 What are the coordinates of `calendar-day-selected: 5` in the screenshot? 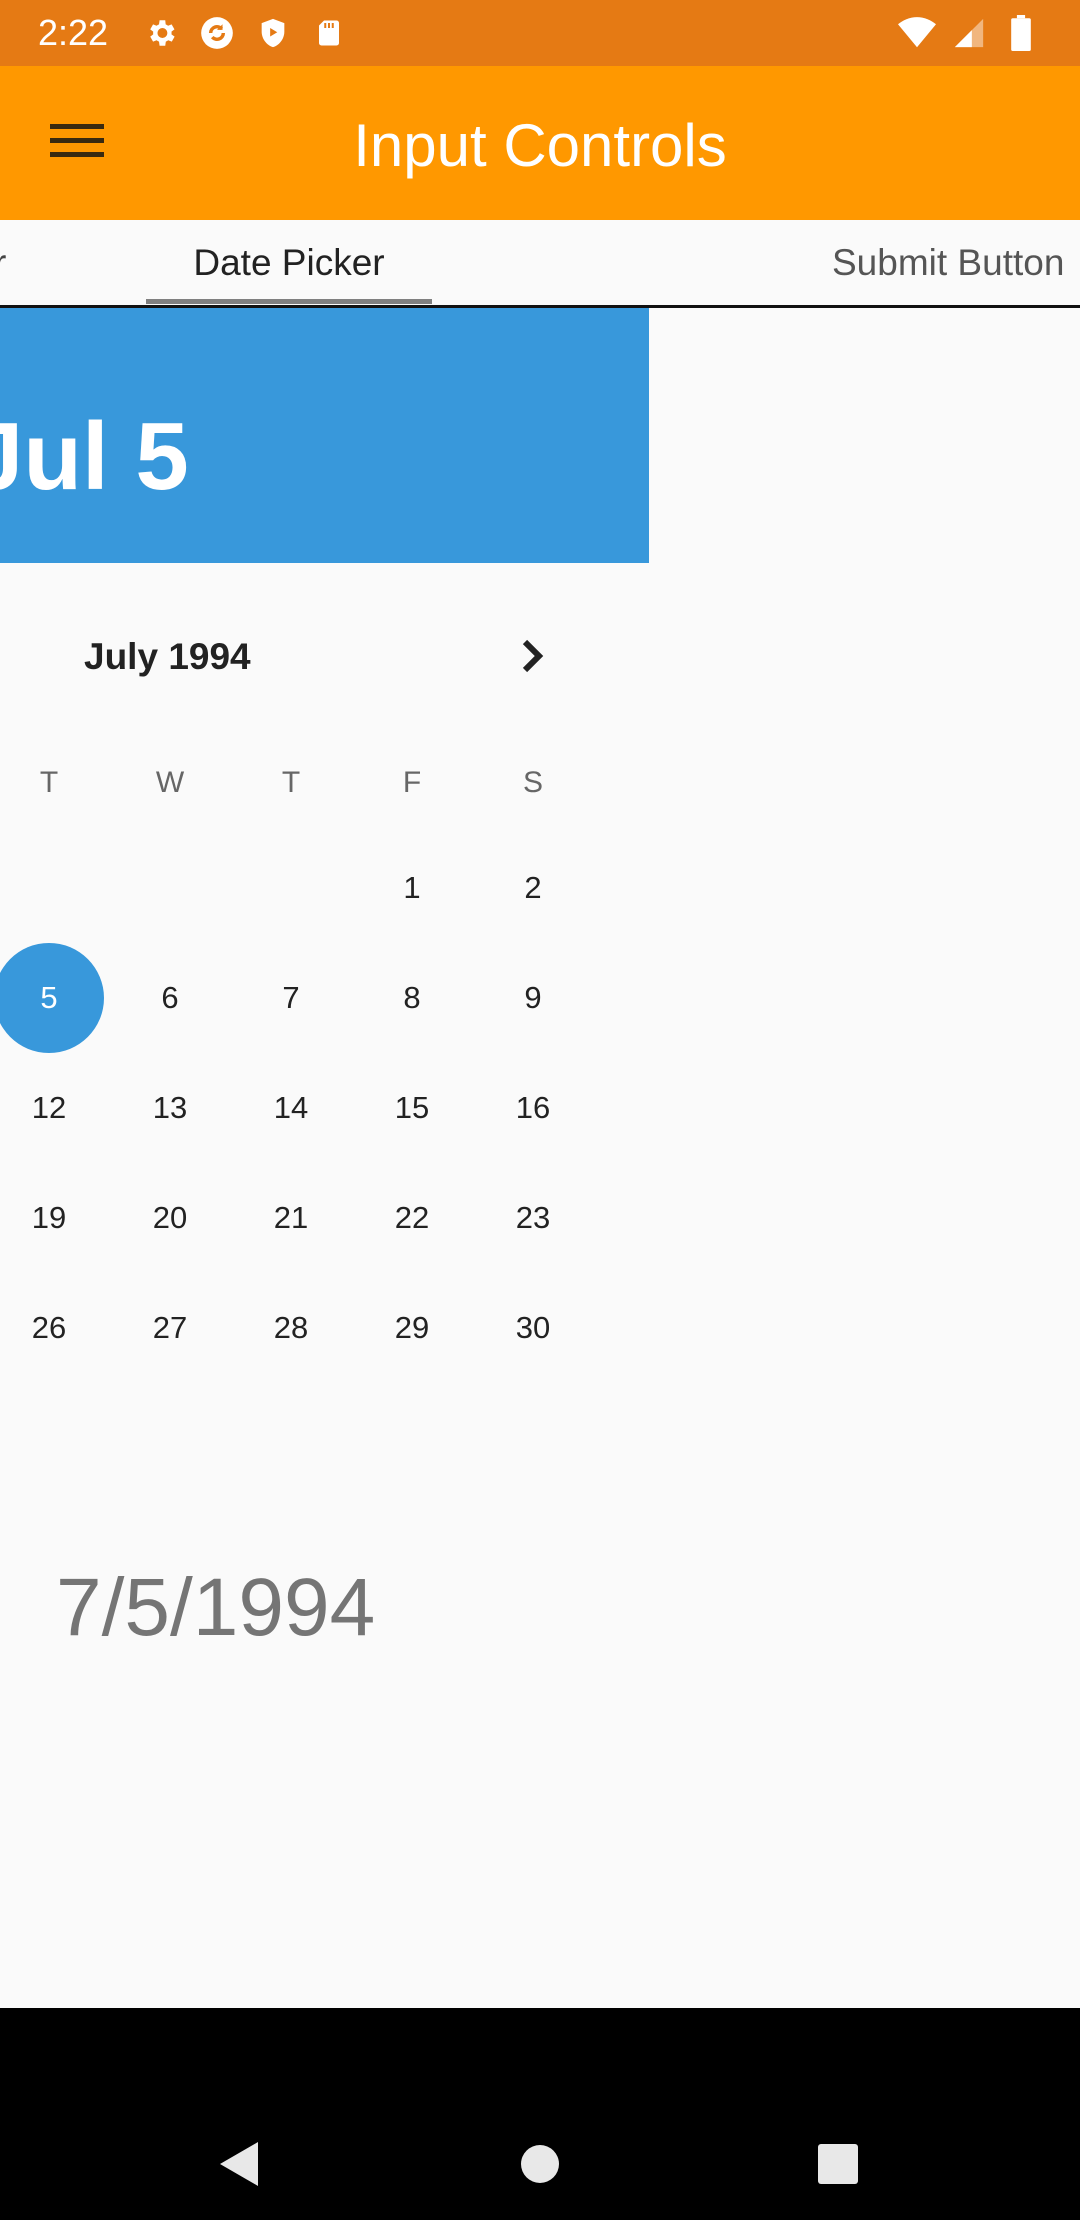 It's located at (52, 998).